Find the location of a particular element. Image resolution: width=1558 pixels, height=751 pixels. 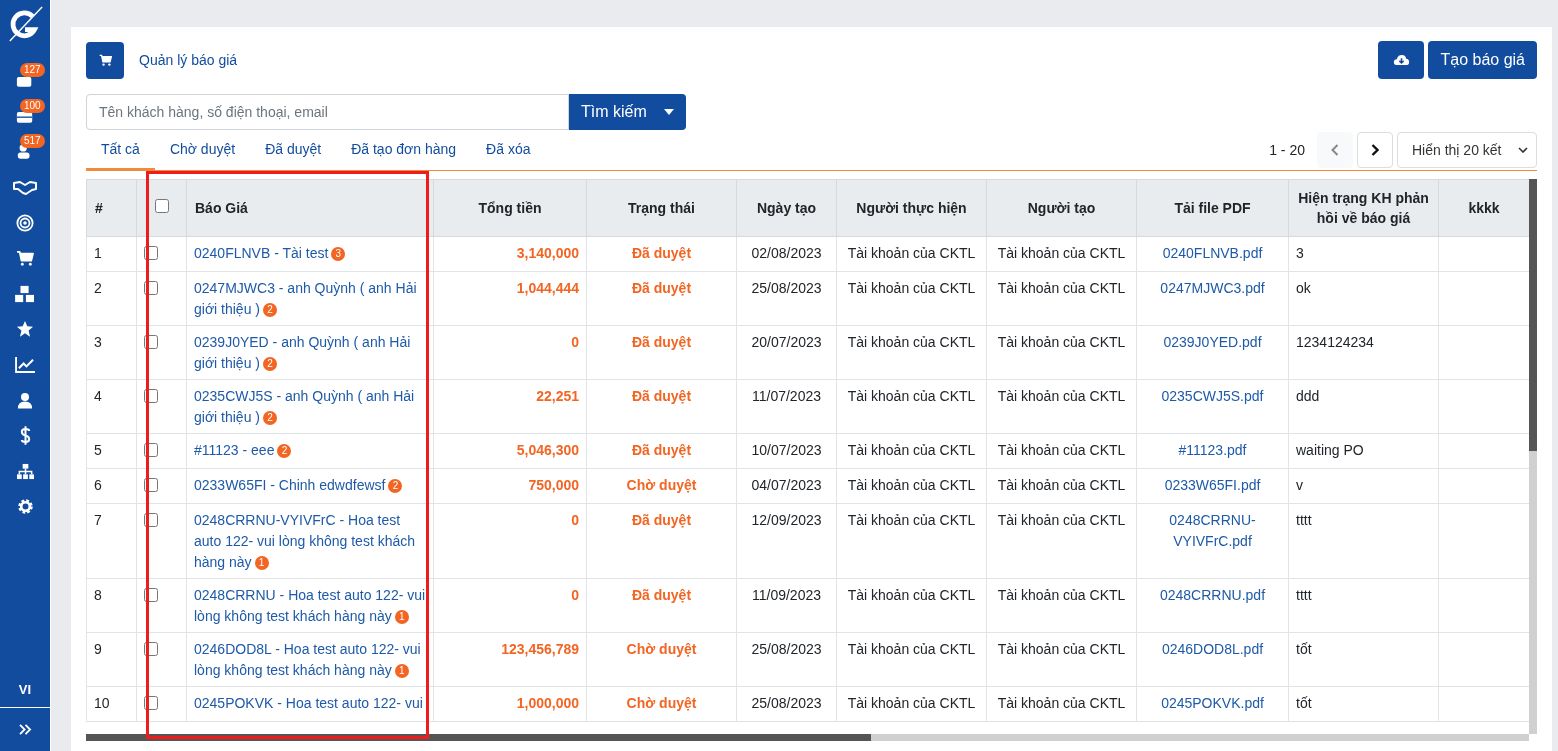

column-header: Ngày tạo is located at coordinates (786, 208).